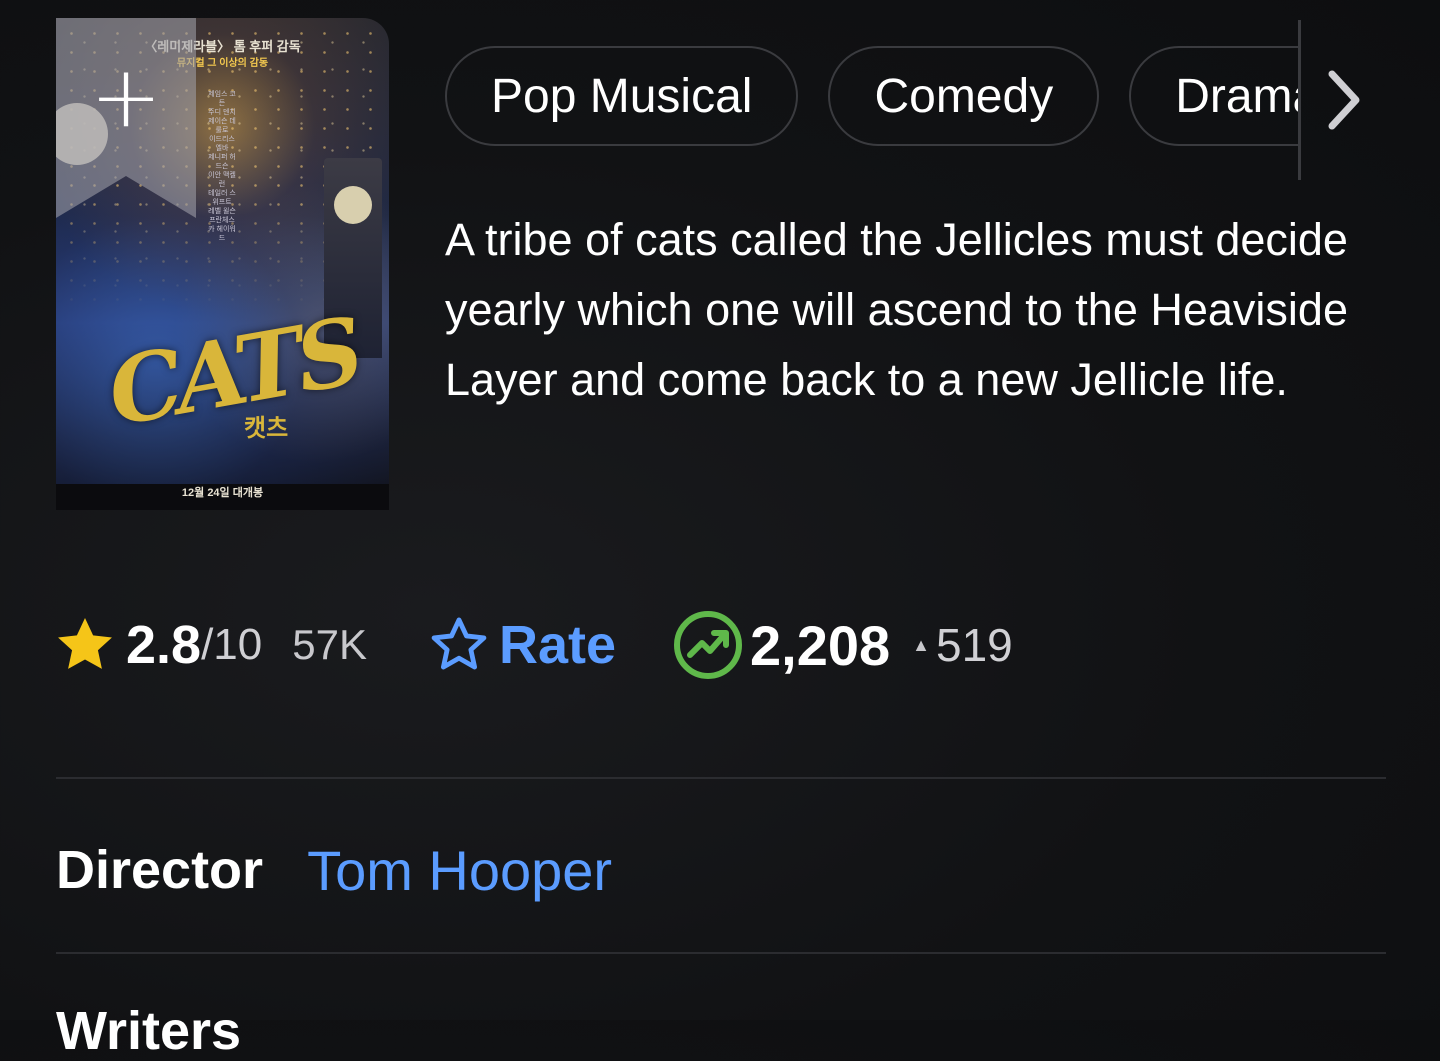  Describe the element at coordinates (708, 645) in the screenshot. I see `trending-up-icon` at that location.